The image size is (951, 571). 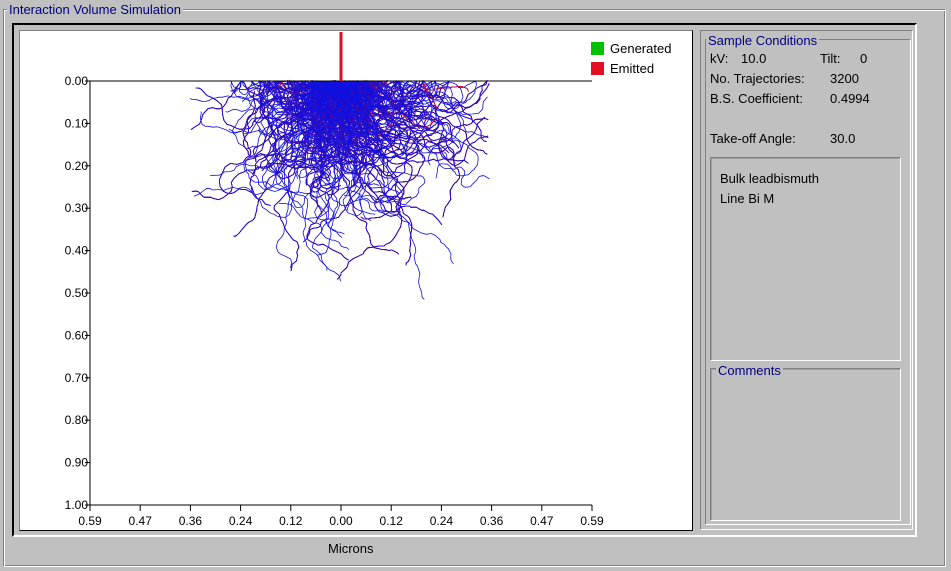 I want to click on y-tick-label: 0.80, so click(x=77, y=420).